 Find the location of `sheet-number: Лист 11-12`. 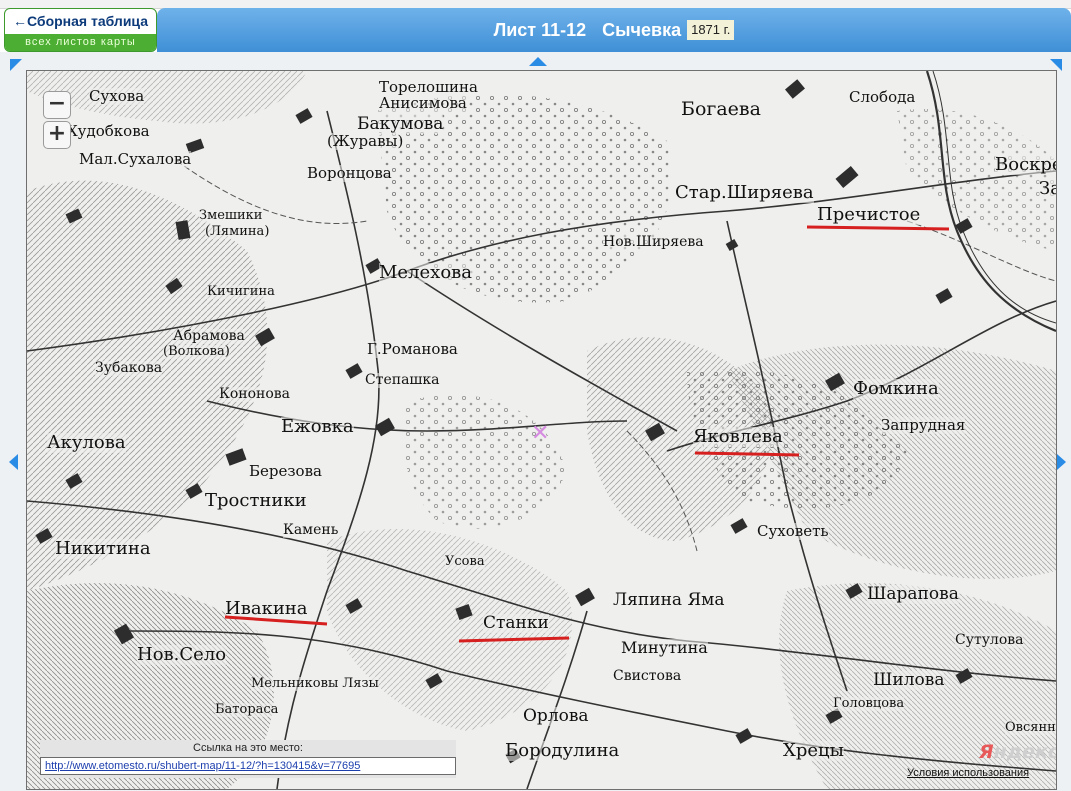

sheet-number: Лист 11-12 is located at coordinates (540, 30).